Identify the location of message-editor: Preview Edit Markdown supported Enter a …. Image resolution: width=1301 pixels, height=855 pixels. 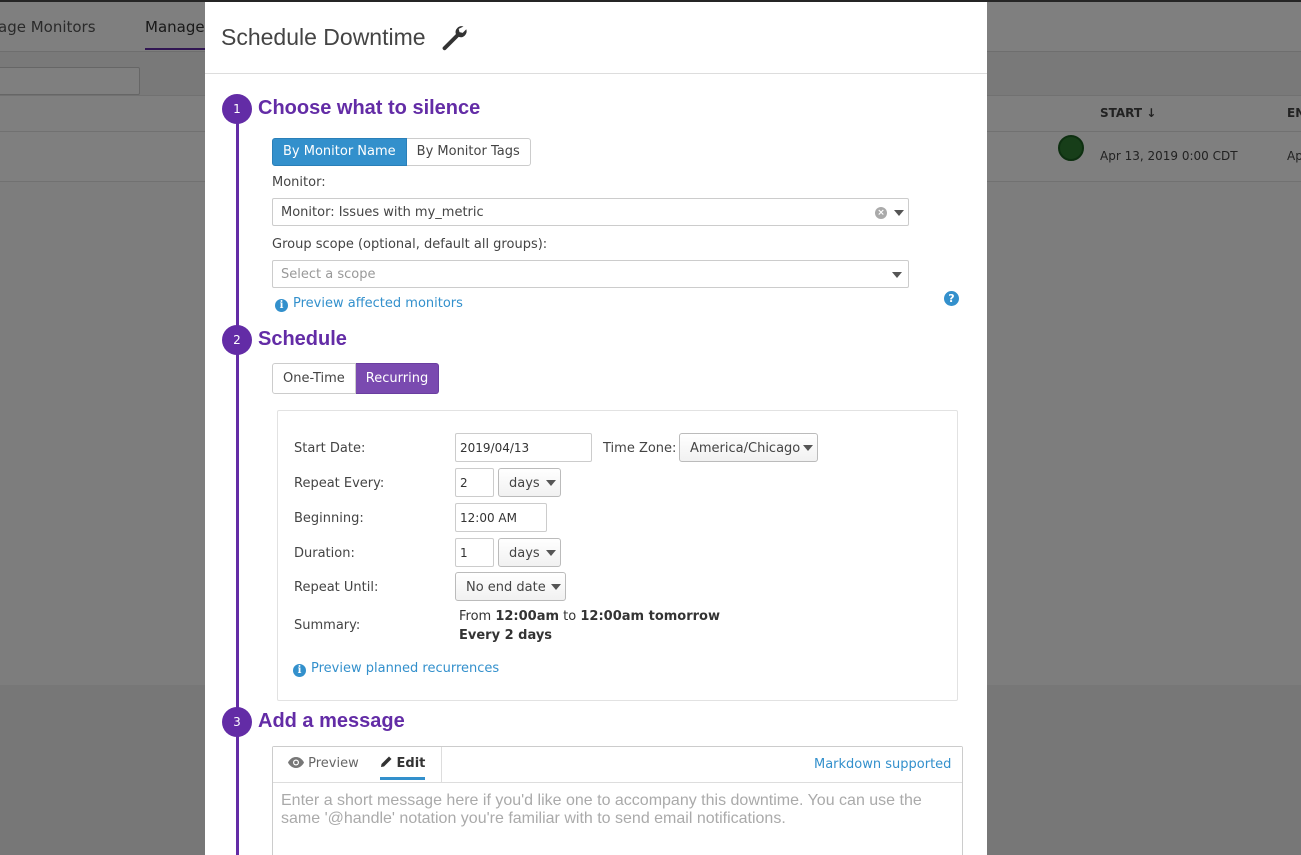
(617, 800).